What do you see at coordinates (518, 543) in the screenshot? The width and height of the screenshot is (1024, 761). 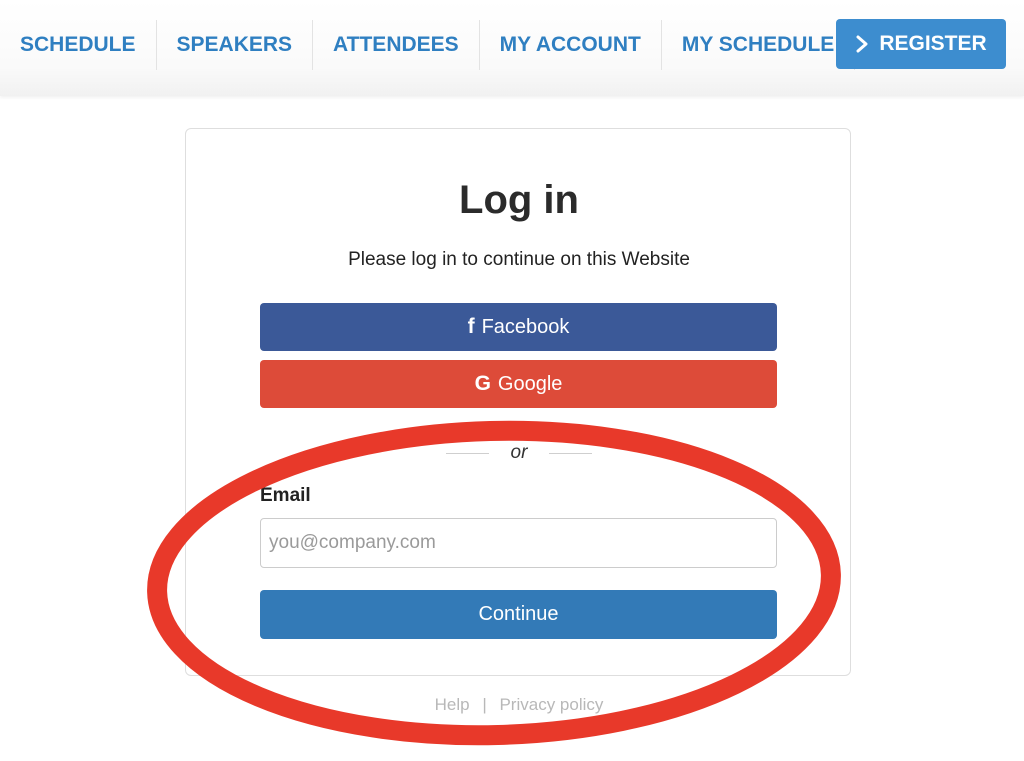 I see `email-field` at bounding box center [518, 543].